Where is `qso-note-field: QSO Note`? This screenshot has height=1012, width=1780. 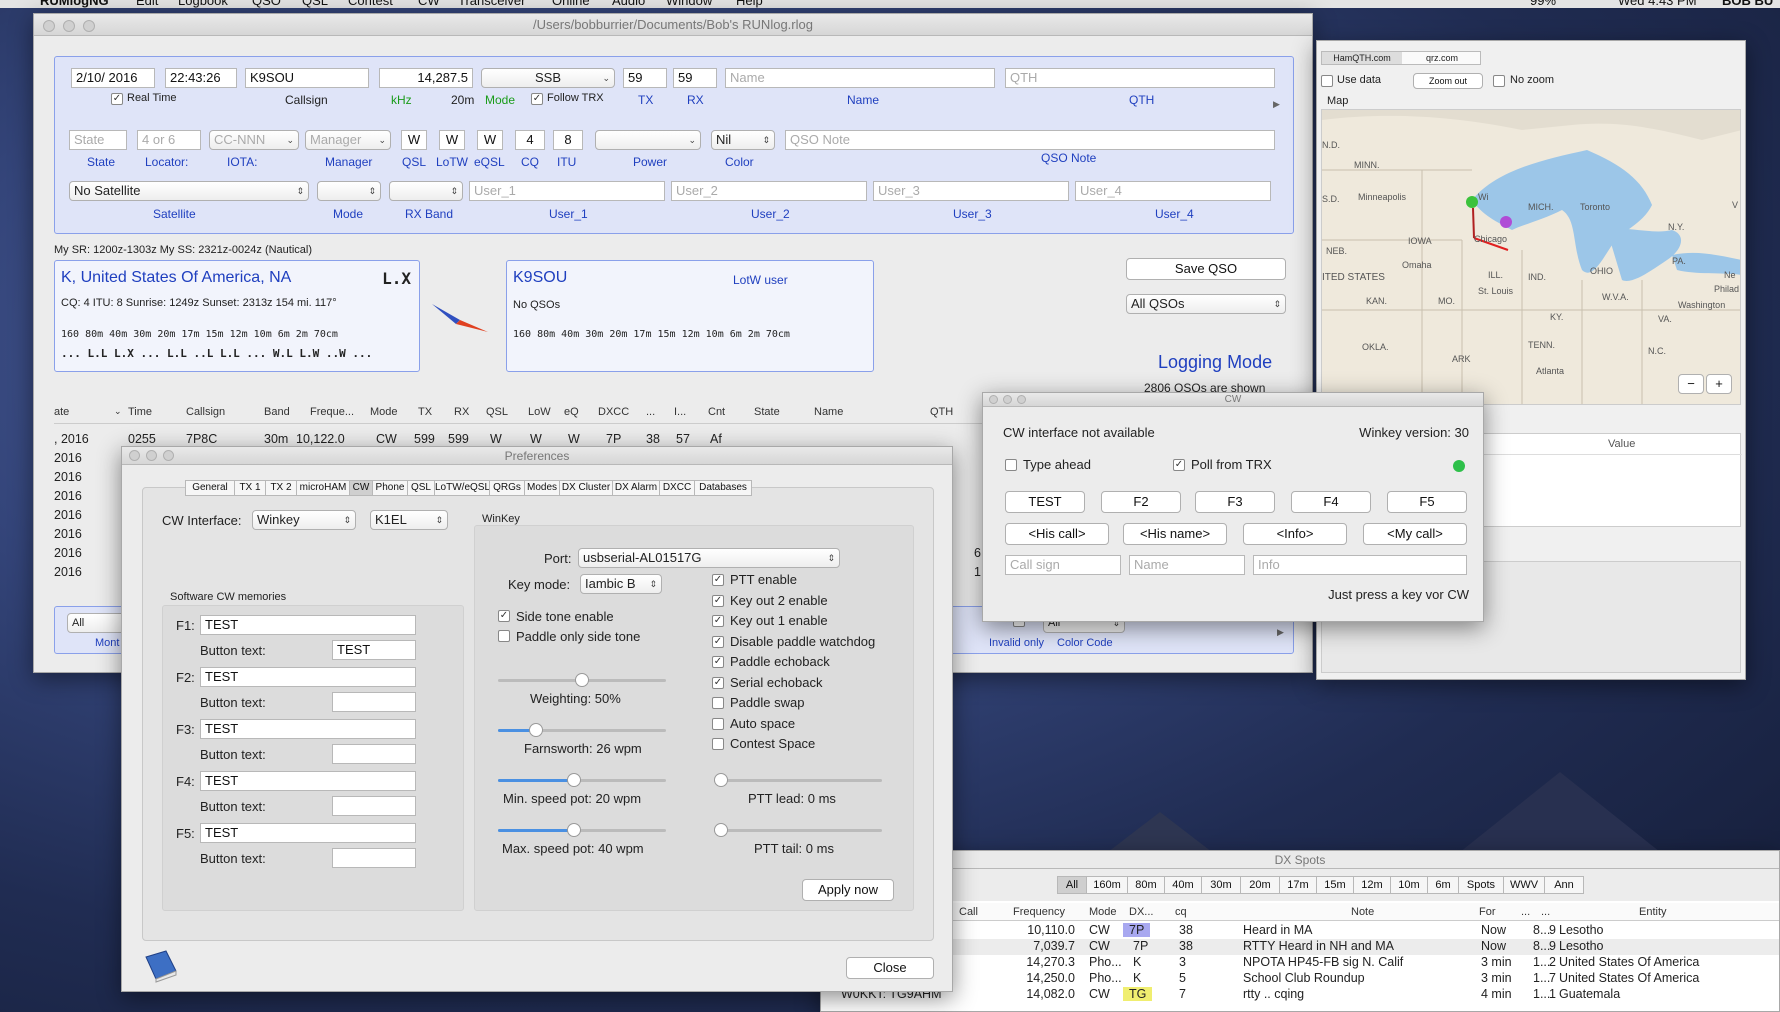
qso-note-field: QSO Note is located at coordinates (1030, 140).